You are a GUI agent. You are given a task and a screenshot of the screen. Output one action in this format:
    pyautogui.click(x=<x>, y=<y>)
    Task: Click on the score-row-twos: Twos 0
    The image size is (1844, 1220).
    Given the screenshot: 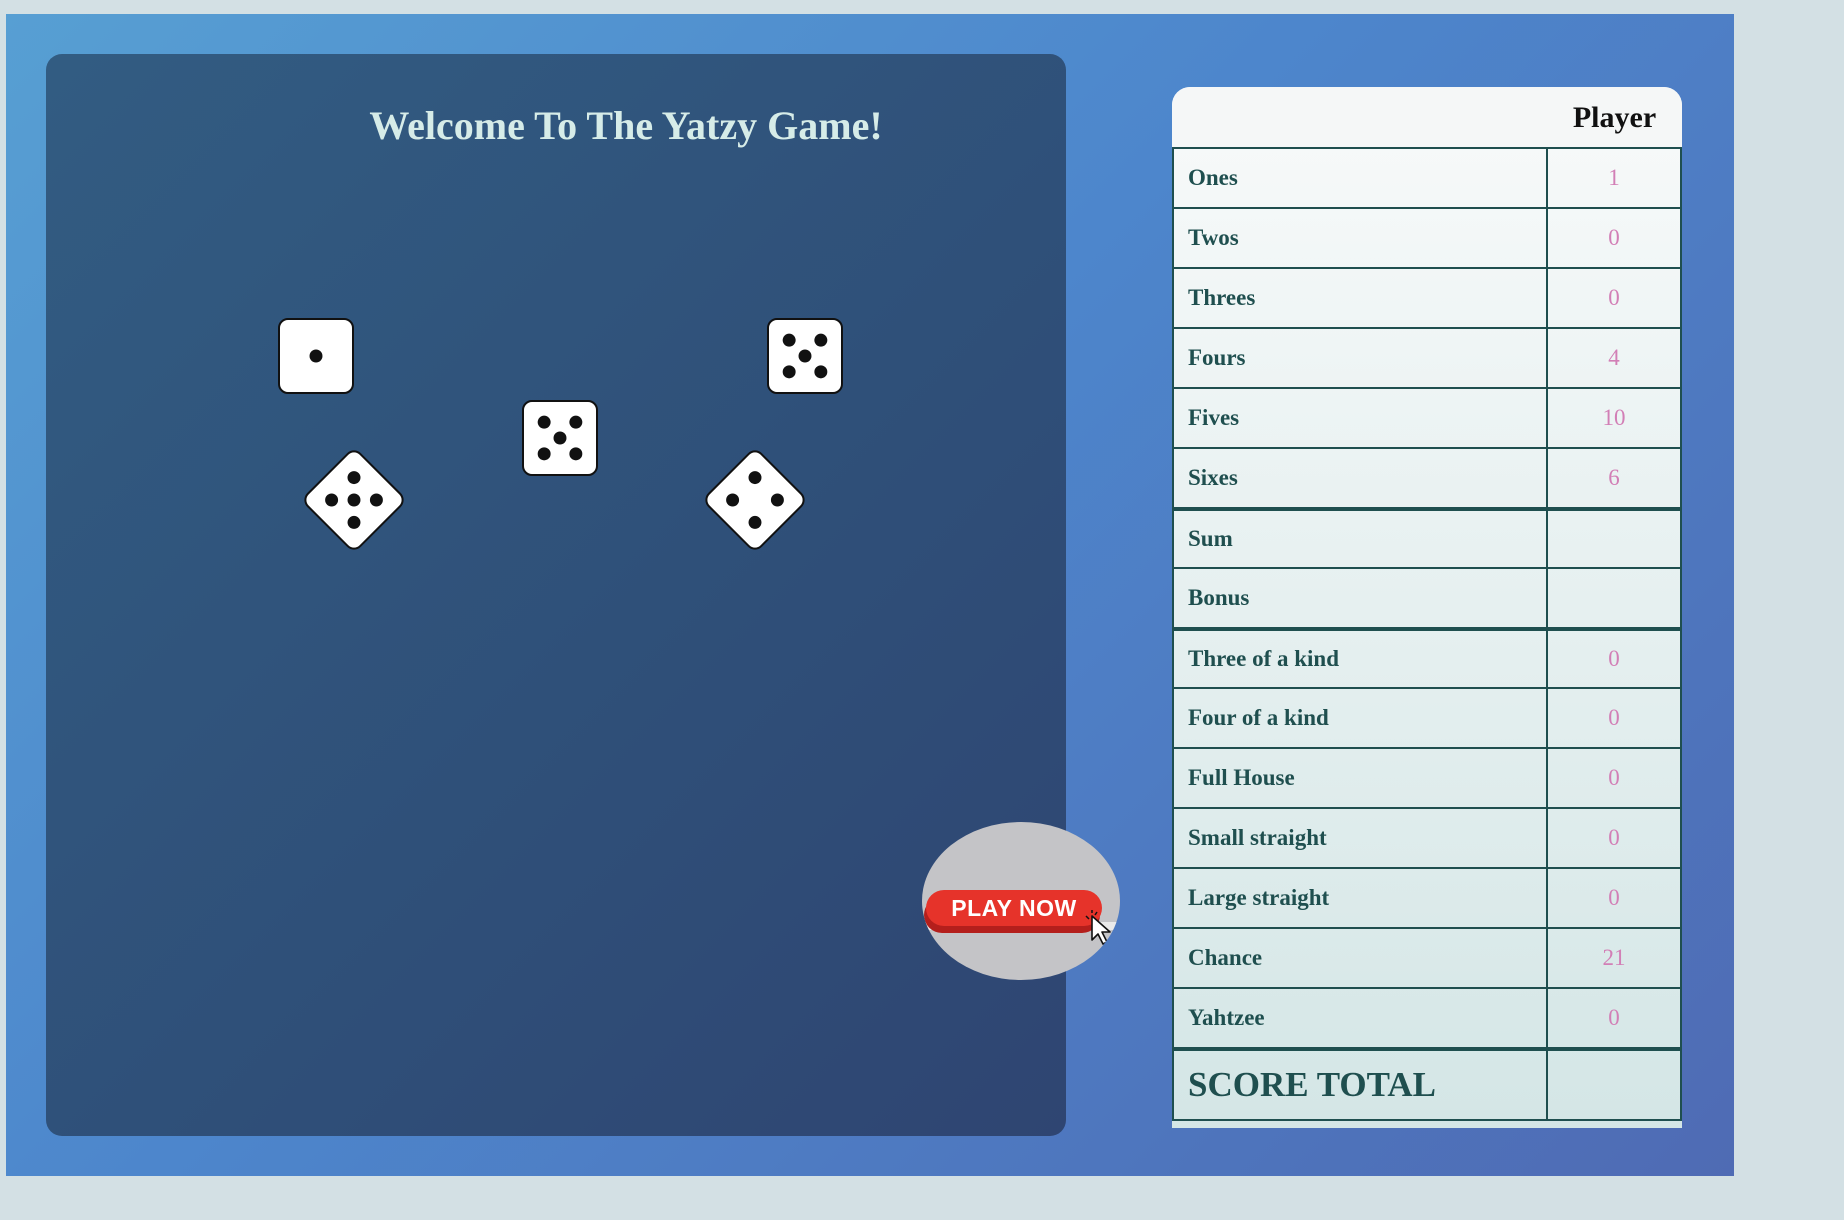 What is the action you would take?
    pyautogui.click(x=1427, y=238)
    